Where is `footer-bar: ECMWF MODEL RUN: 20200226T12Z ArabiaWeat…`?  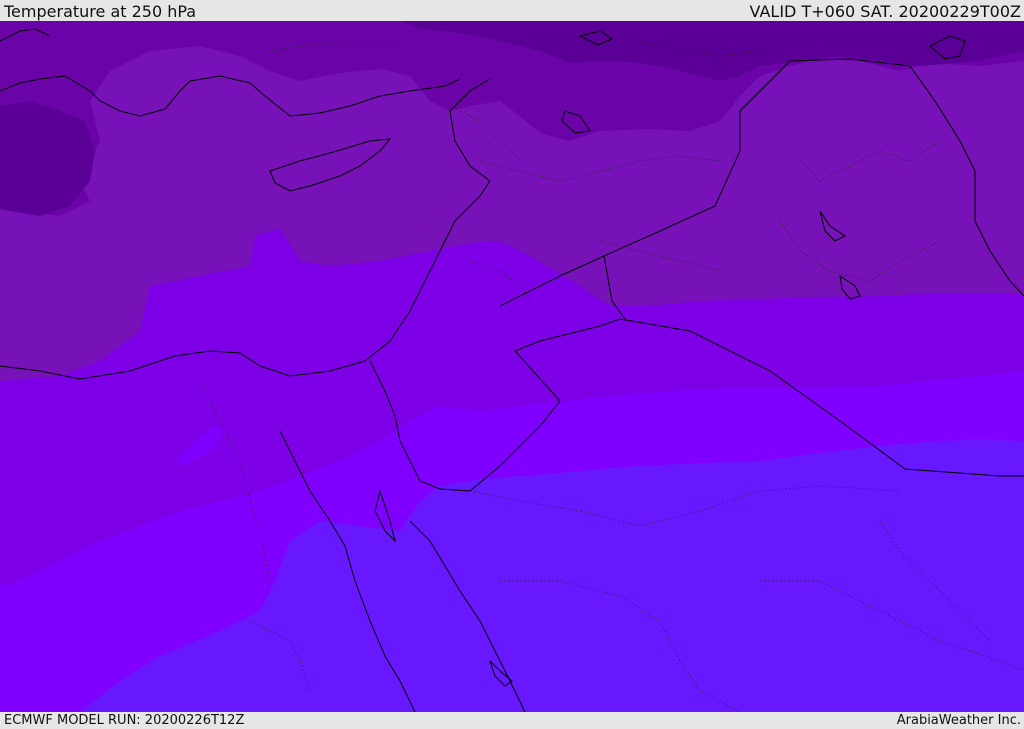
footer-bar: ECMWF MODEL RUN: 20200226T12Z ArabiaWeat… is located at coordinates (512, 720).